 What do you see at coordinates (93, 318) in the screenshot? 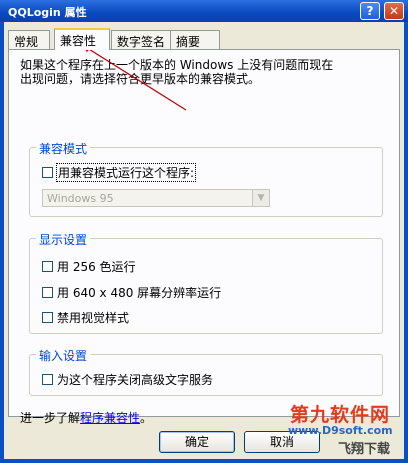
I see `disable-visual-styles-label: 禁用视觉样式` at bounding box center [93, 318].